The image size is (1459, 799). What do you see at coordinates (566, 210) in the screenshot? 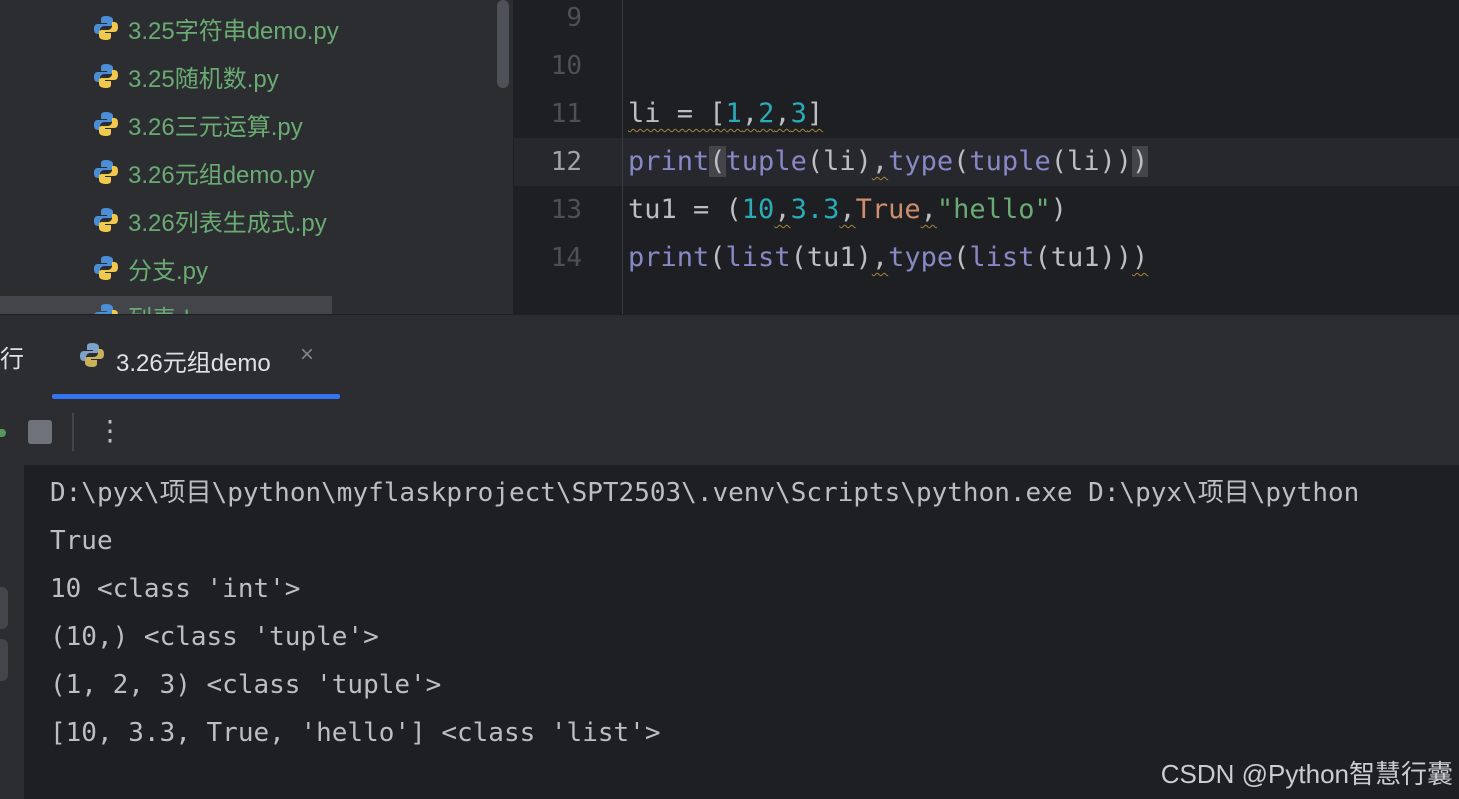
I see `line-number: 13` at bounding box center [566, 210].